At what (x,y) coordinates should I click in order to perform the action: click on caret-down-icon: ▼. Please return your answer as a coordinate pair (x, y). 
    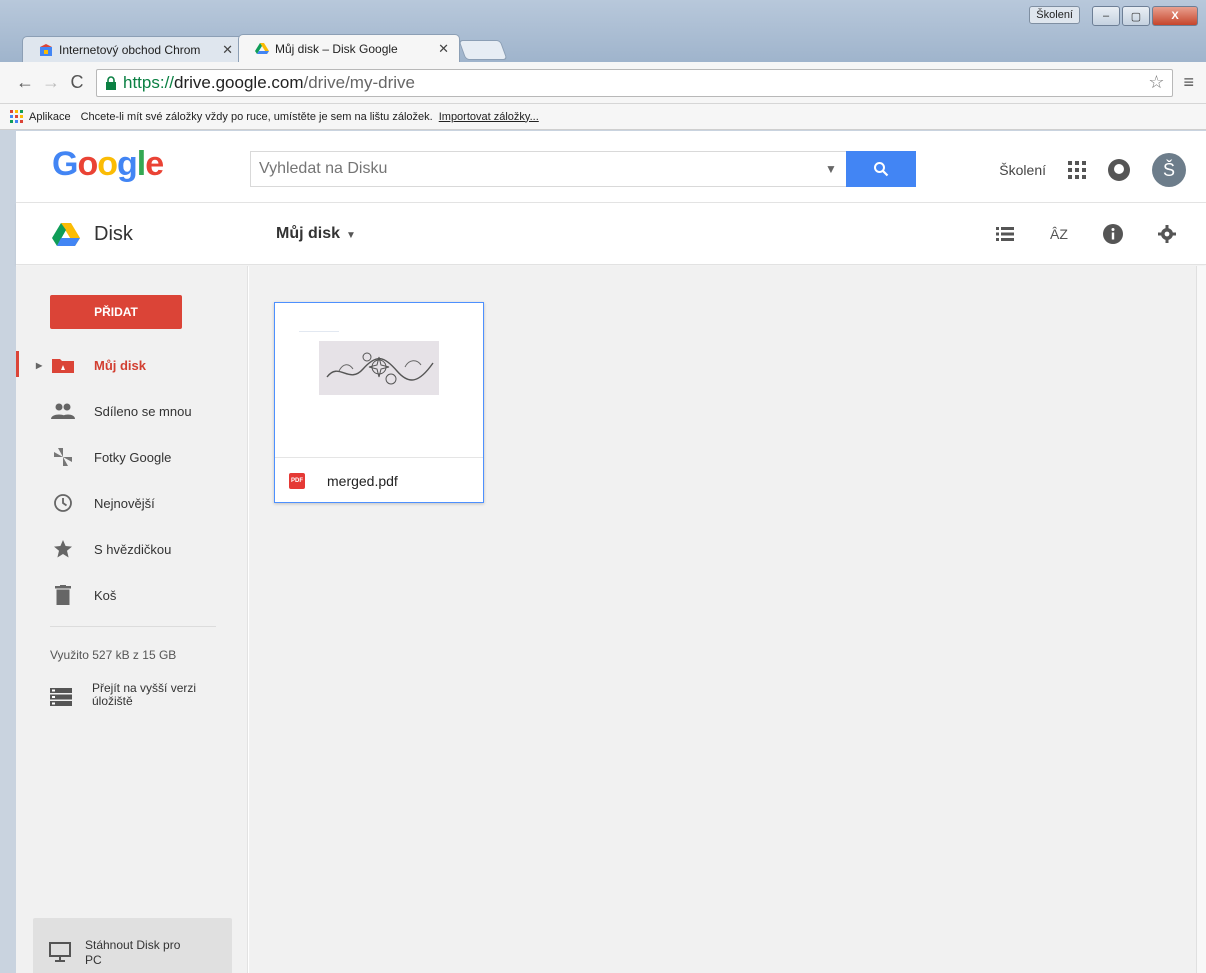
    Looking at the image, I should click on (351, 235).